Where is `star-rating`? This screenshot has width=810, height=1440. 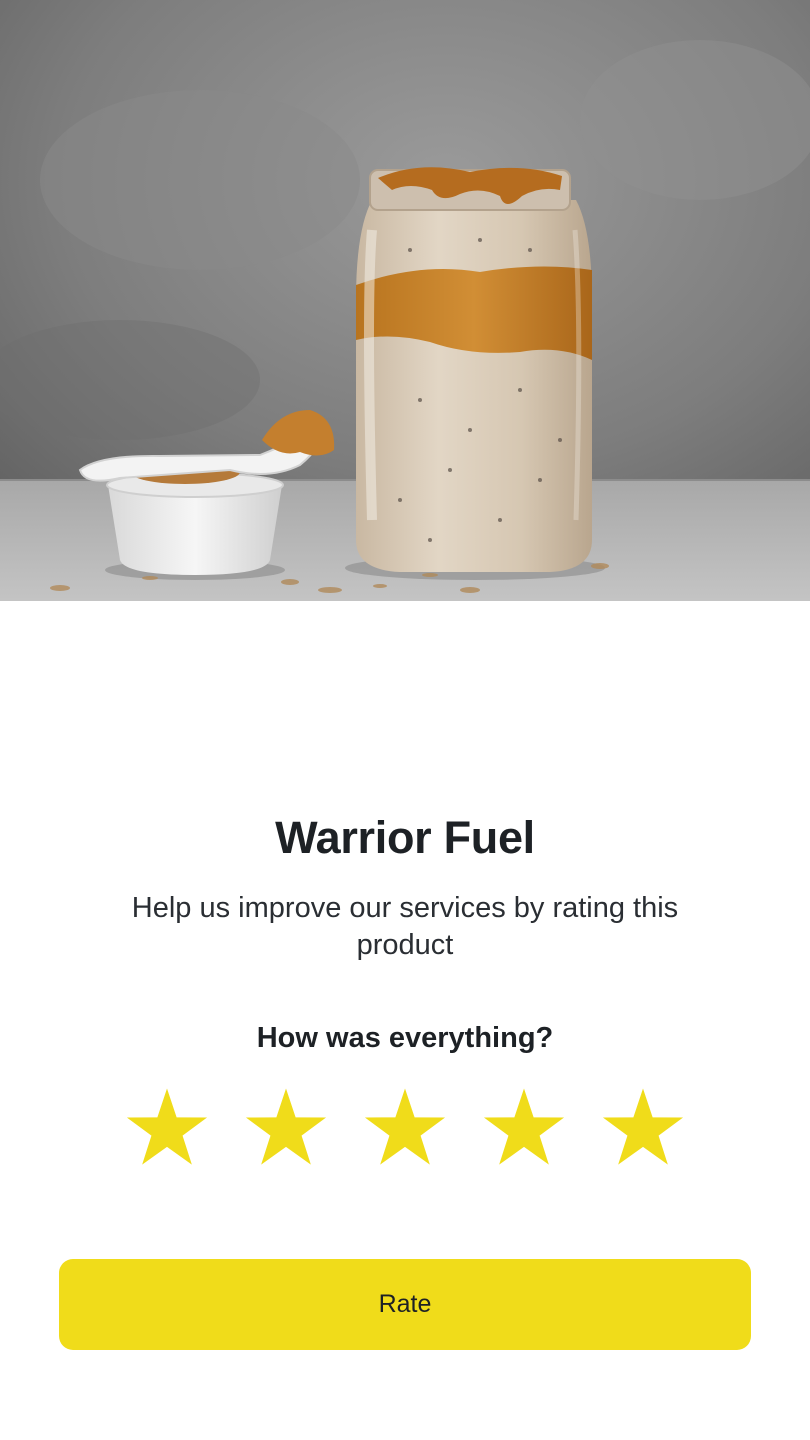 star-rating is located at coordinates (405, 1128).